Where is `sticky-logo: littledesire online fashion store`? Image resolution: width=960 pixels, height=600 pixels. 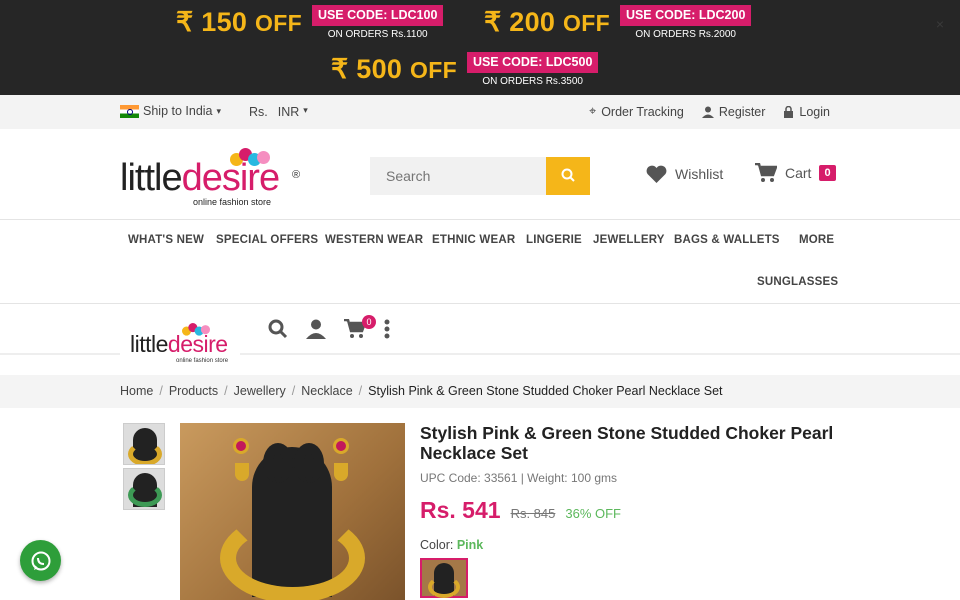 sticky-logo: littledesire online fashion store is located at coordinates (180, 343).